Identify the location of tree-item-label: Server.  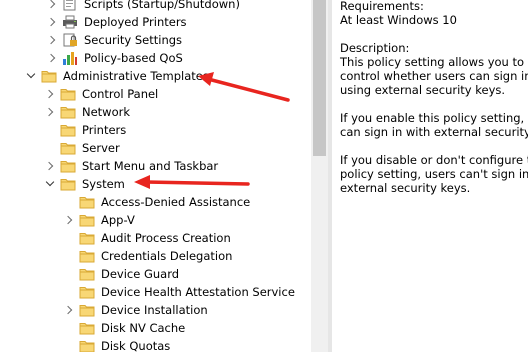
(101, 148).